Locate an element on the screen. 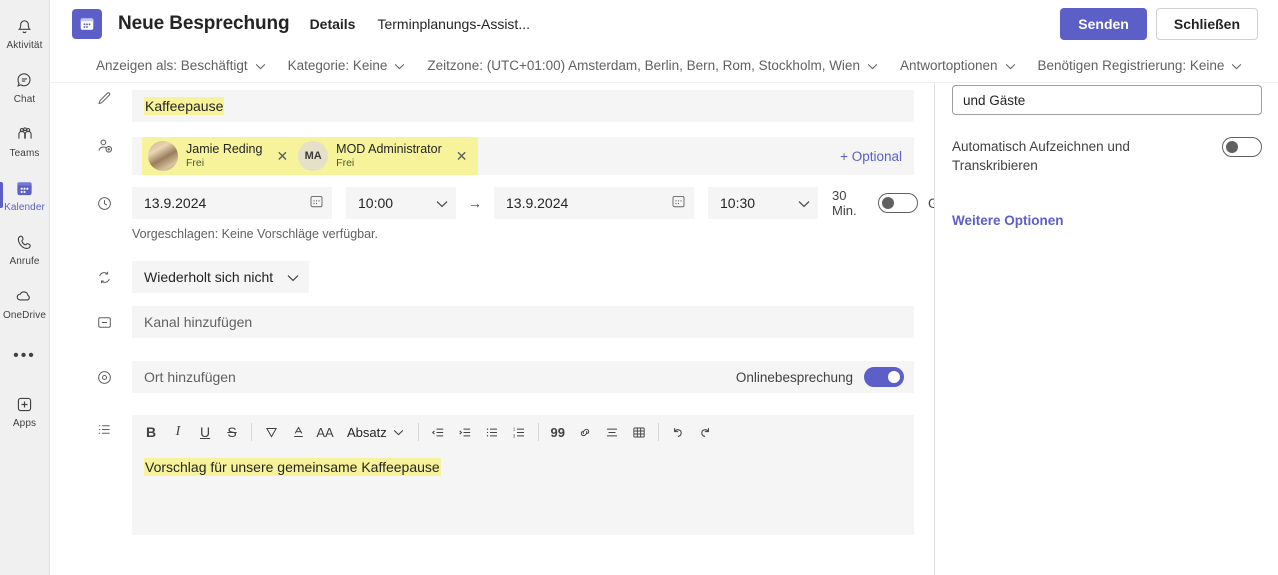 Image resolution: width=1278 pixels, height=575 pixels. font-size-icon: AA is located at coordinates (325, 432).